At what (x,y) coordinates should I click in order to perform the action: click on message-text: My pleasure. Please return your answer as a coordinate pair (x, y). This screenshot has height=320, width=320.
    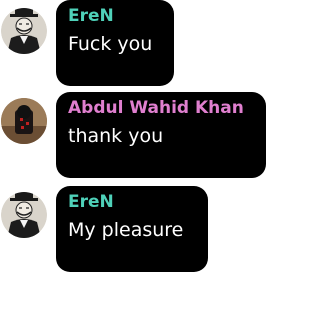
    Looking at the image, I should click on (126, 230).